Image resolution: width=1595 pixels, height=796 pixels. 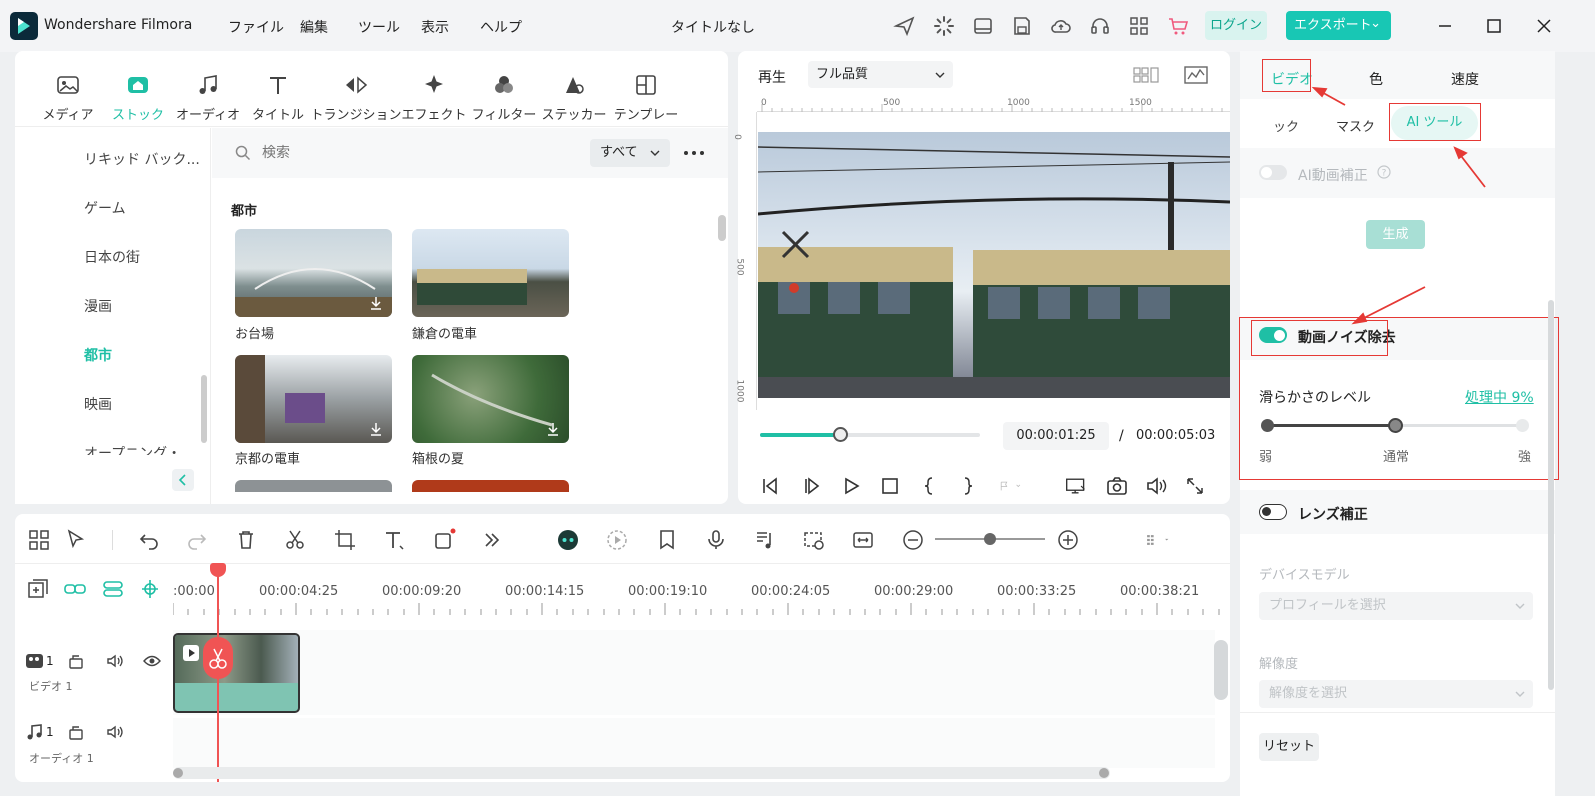 What do you see at coordinates (444, 540) in the screenshot?
I see `shape-icon` at bounding box center [444, 540].